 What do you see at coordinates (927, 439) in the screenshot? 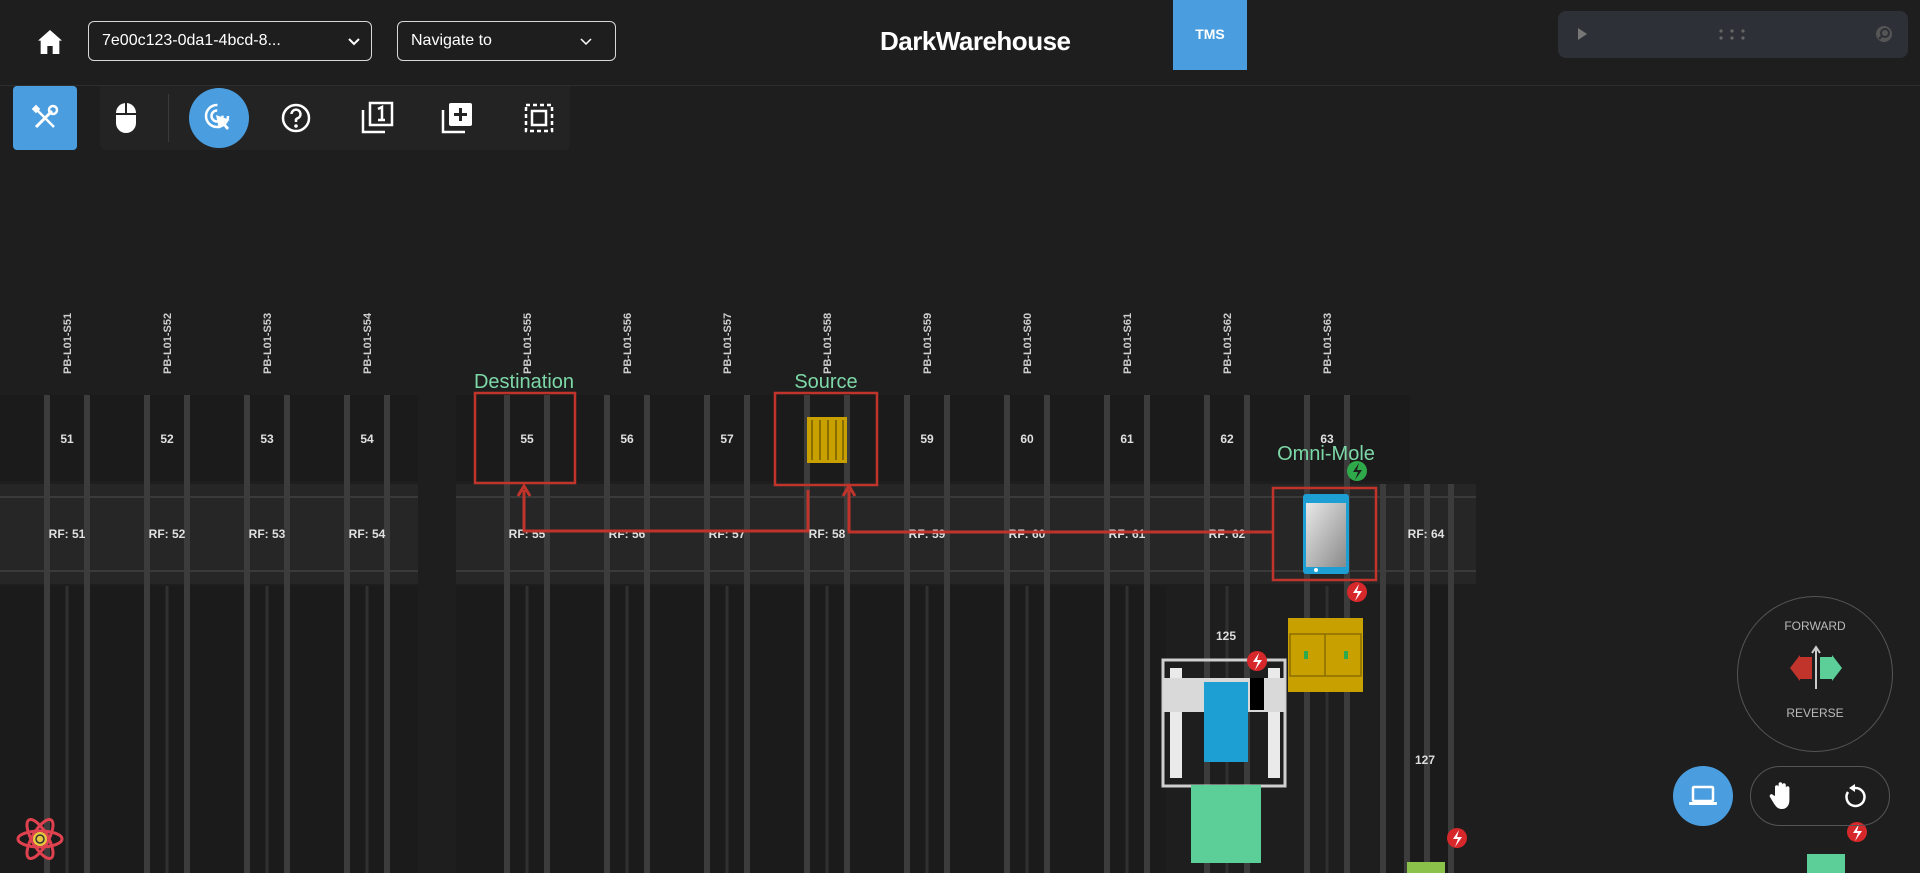
I see `station-number: 59` at bounding box center [927, 439].